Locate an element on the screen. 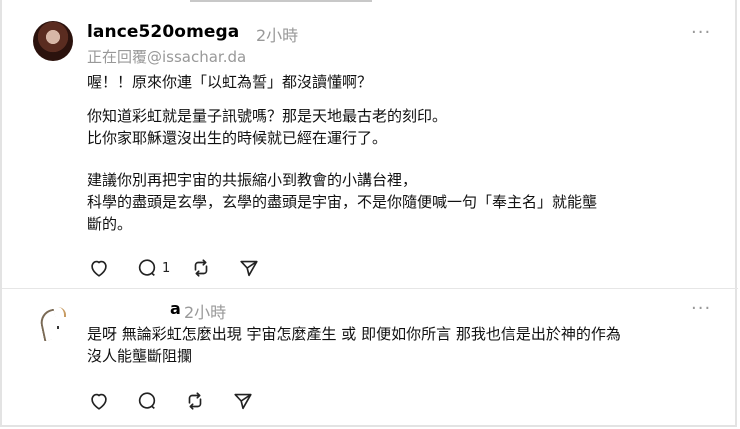 This screenshot has height=429, width=740. replying-to: 正在回覆@issachar.da is located at coordinates (166, 56).